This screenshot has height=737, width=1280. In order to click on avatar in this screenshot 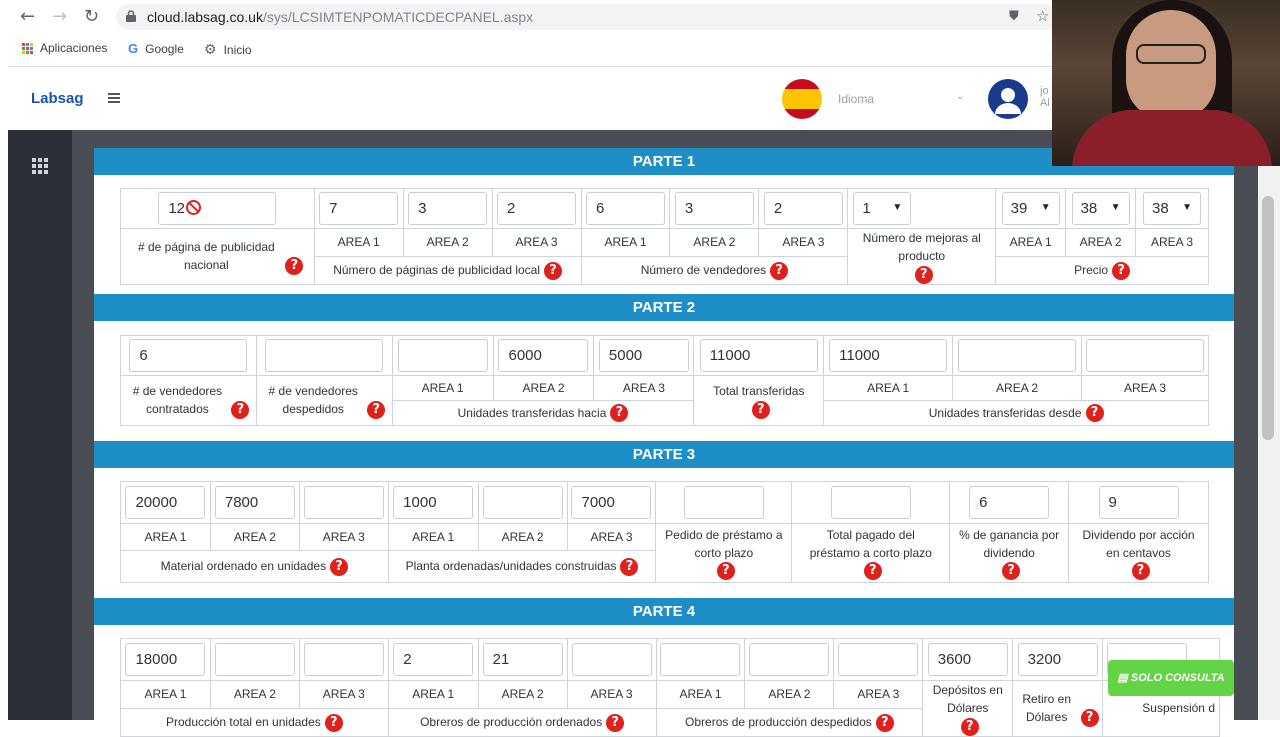, I will do `click(1008, 99)`.